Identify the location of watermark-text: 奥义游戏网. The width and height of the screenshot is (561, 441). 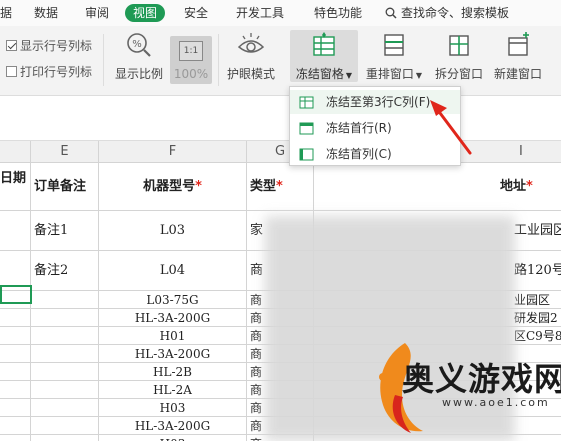
(481, 379).